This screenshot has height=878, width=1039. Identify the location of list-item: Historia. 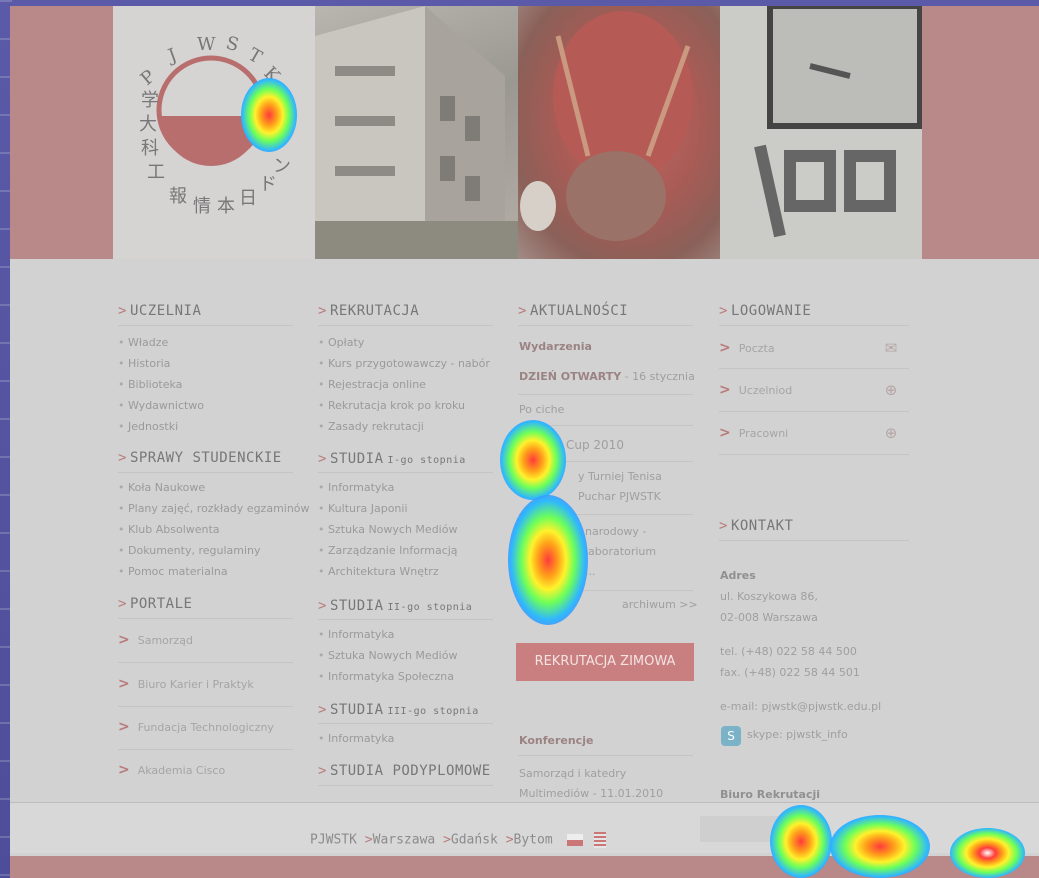
(161, 363).